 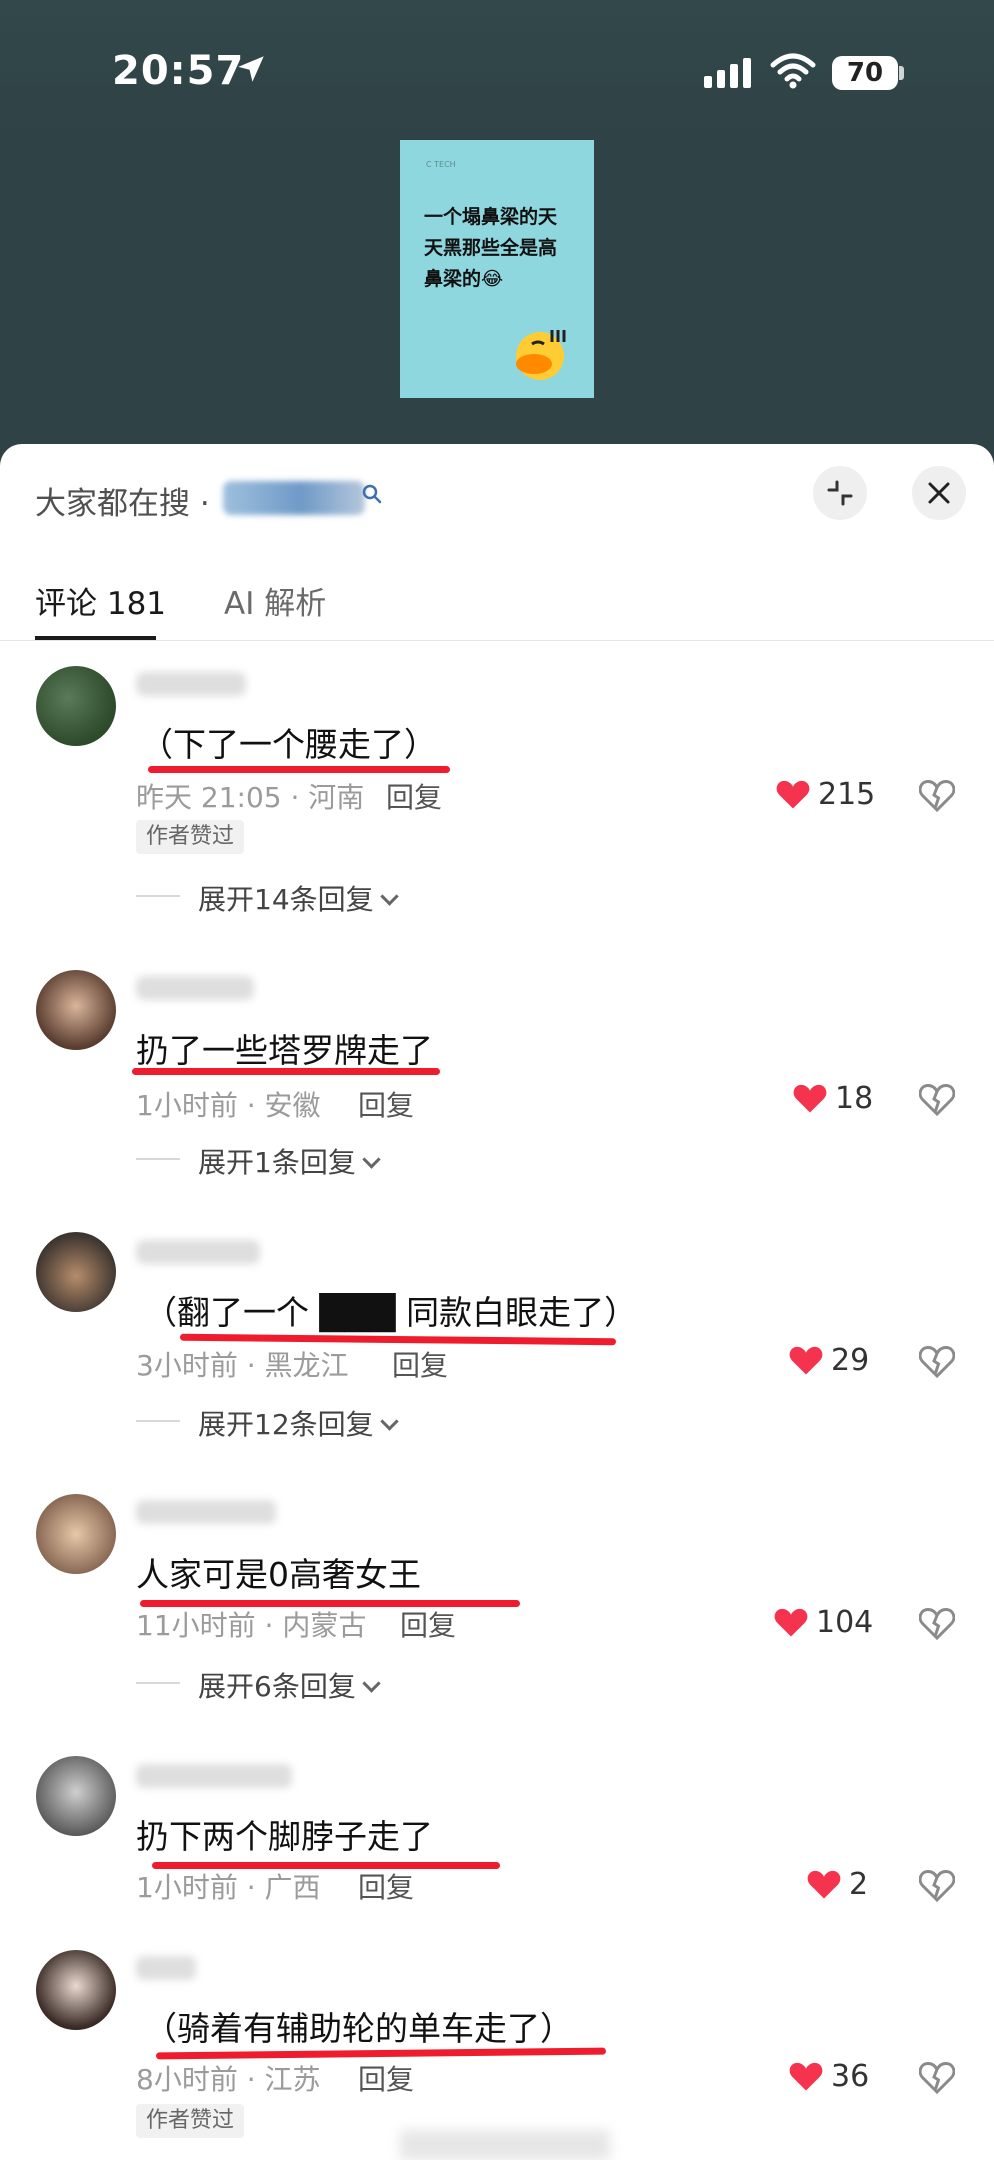 I want to click on status-bar: 20:57 70, so click(x=497, y=75).